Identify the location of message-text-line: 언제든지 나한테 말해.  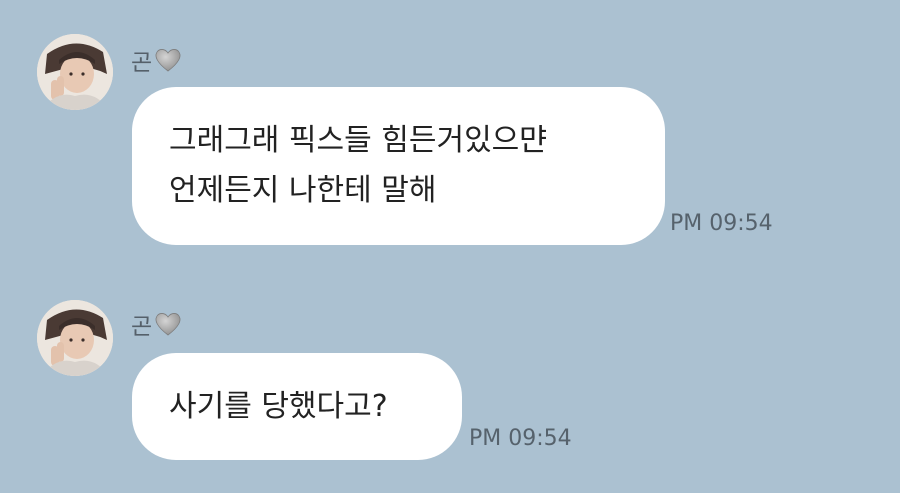
(303, 190).